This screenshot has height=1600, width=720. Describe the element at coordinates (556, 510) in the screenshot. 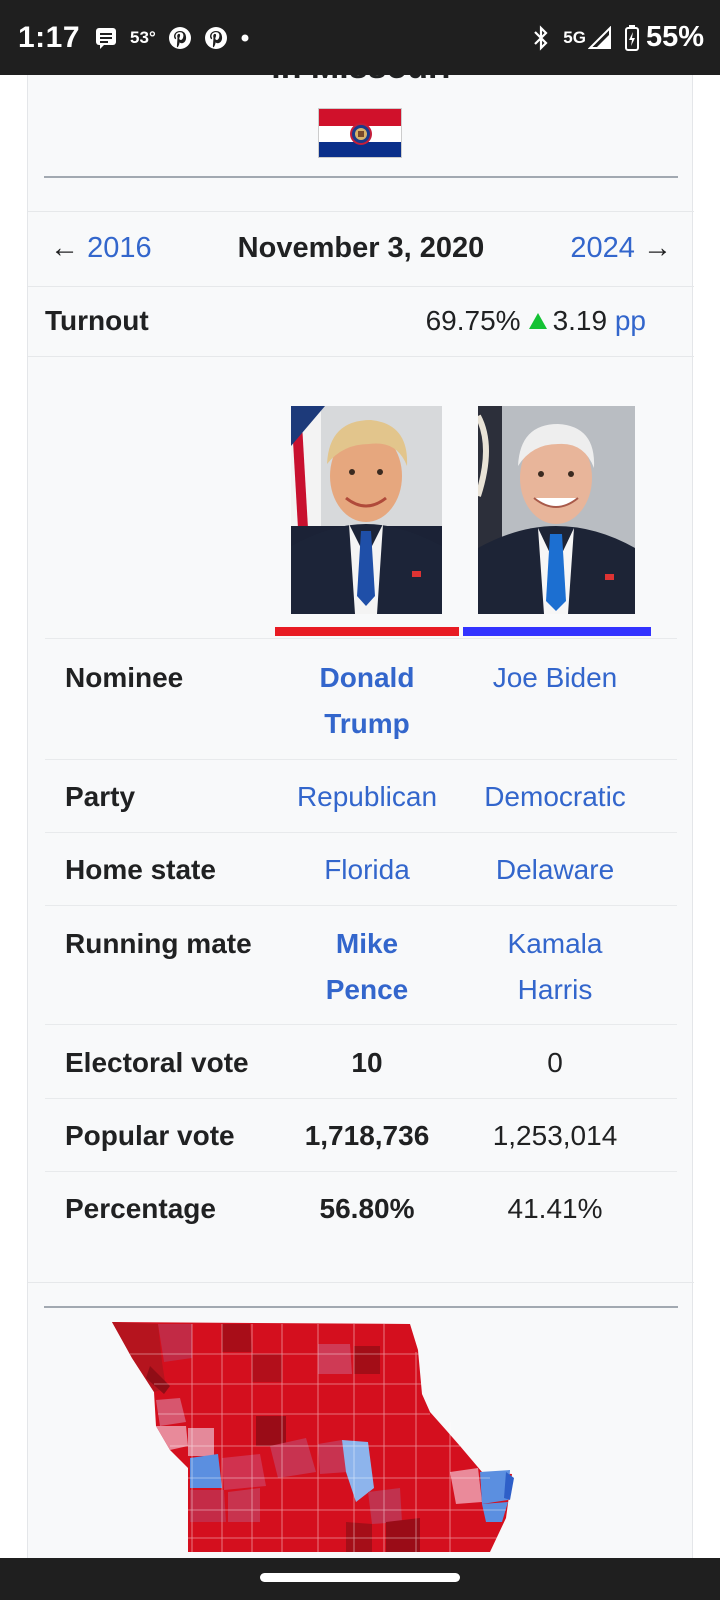

I see `joe-biden-photo` at that location.